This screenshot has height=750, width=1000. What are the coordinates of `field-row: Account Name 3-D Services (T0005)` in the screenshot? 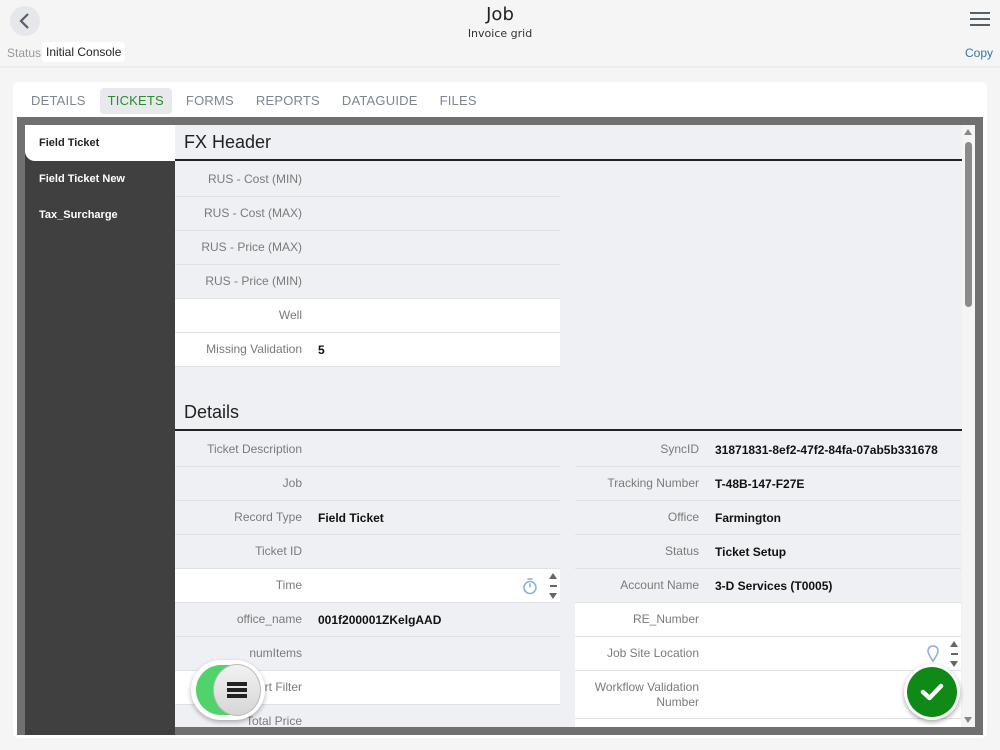 It's located at (768, 586).